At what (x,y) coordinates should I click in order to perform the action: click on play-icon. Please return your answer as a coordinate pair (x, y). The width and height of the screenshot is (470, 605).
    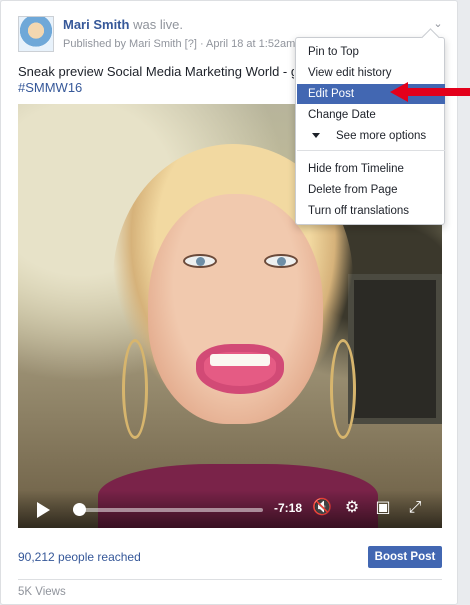
    Looking at the image, I should click on (43, 510).